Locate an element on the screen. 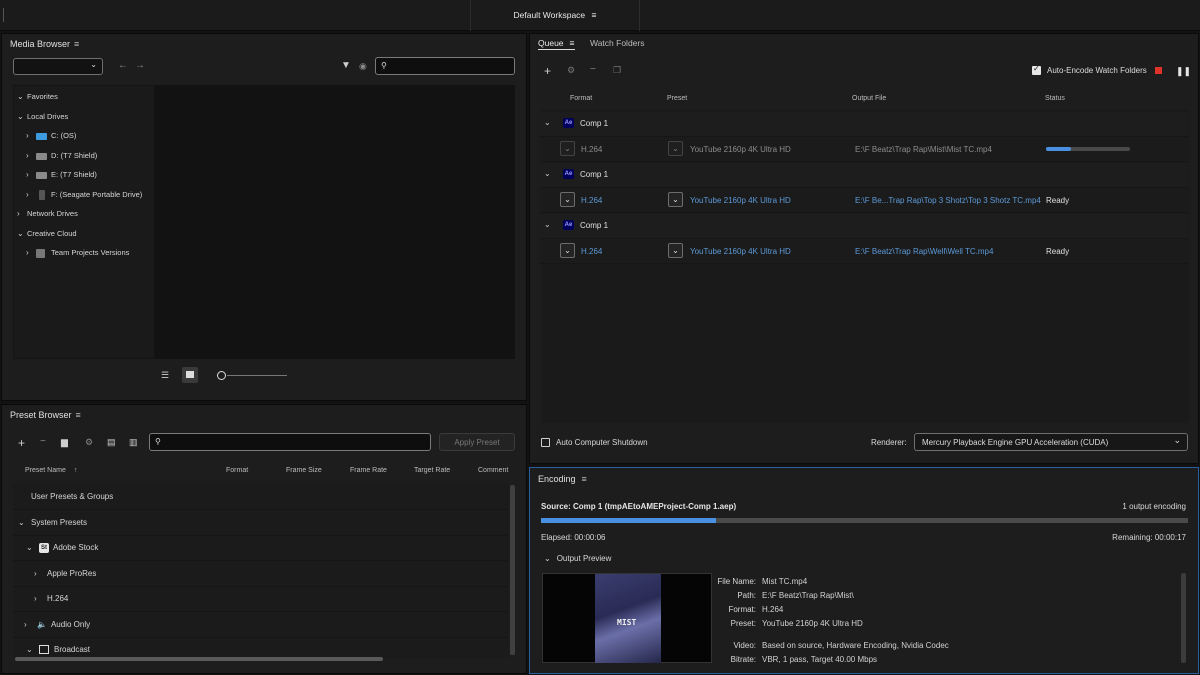  apply-preset-button: Apply Preset is located at coordinates (477, 442).